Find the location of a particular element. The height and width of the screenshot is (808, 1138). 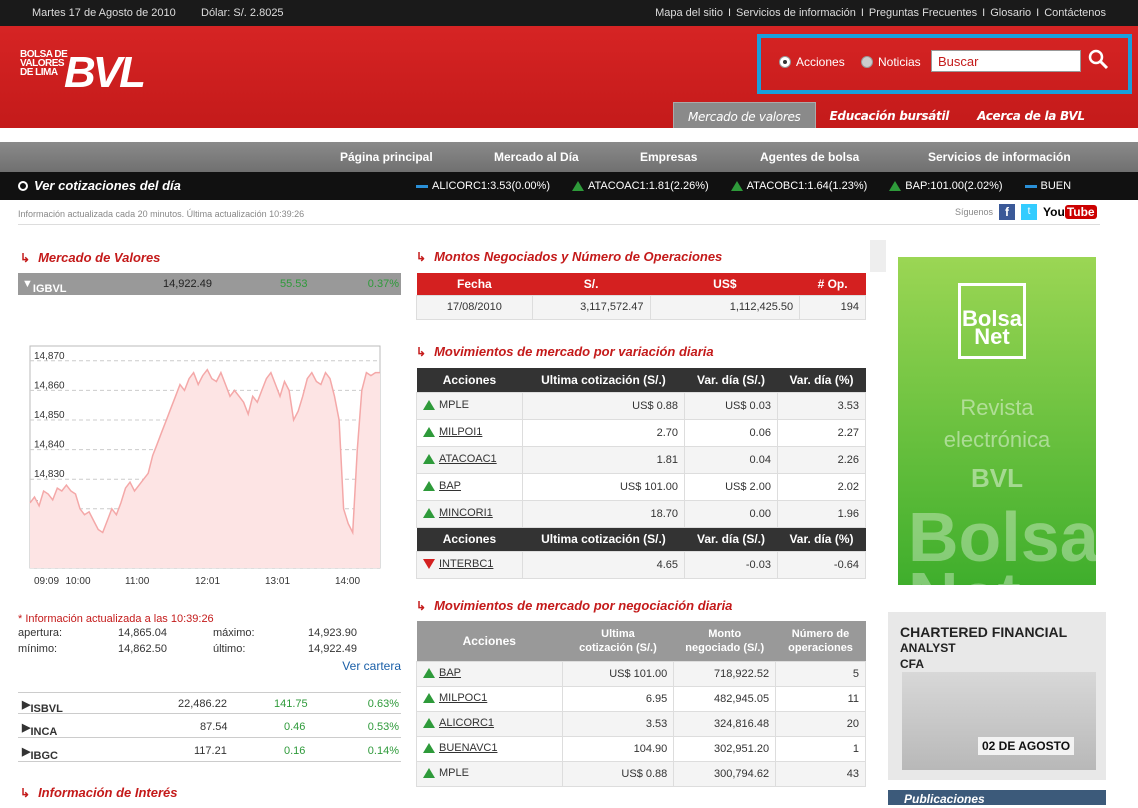

facebook-icon: f is located at coordinates (1007, 212).